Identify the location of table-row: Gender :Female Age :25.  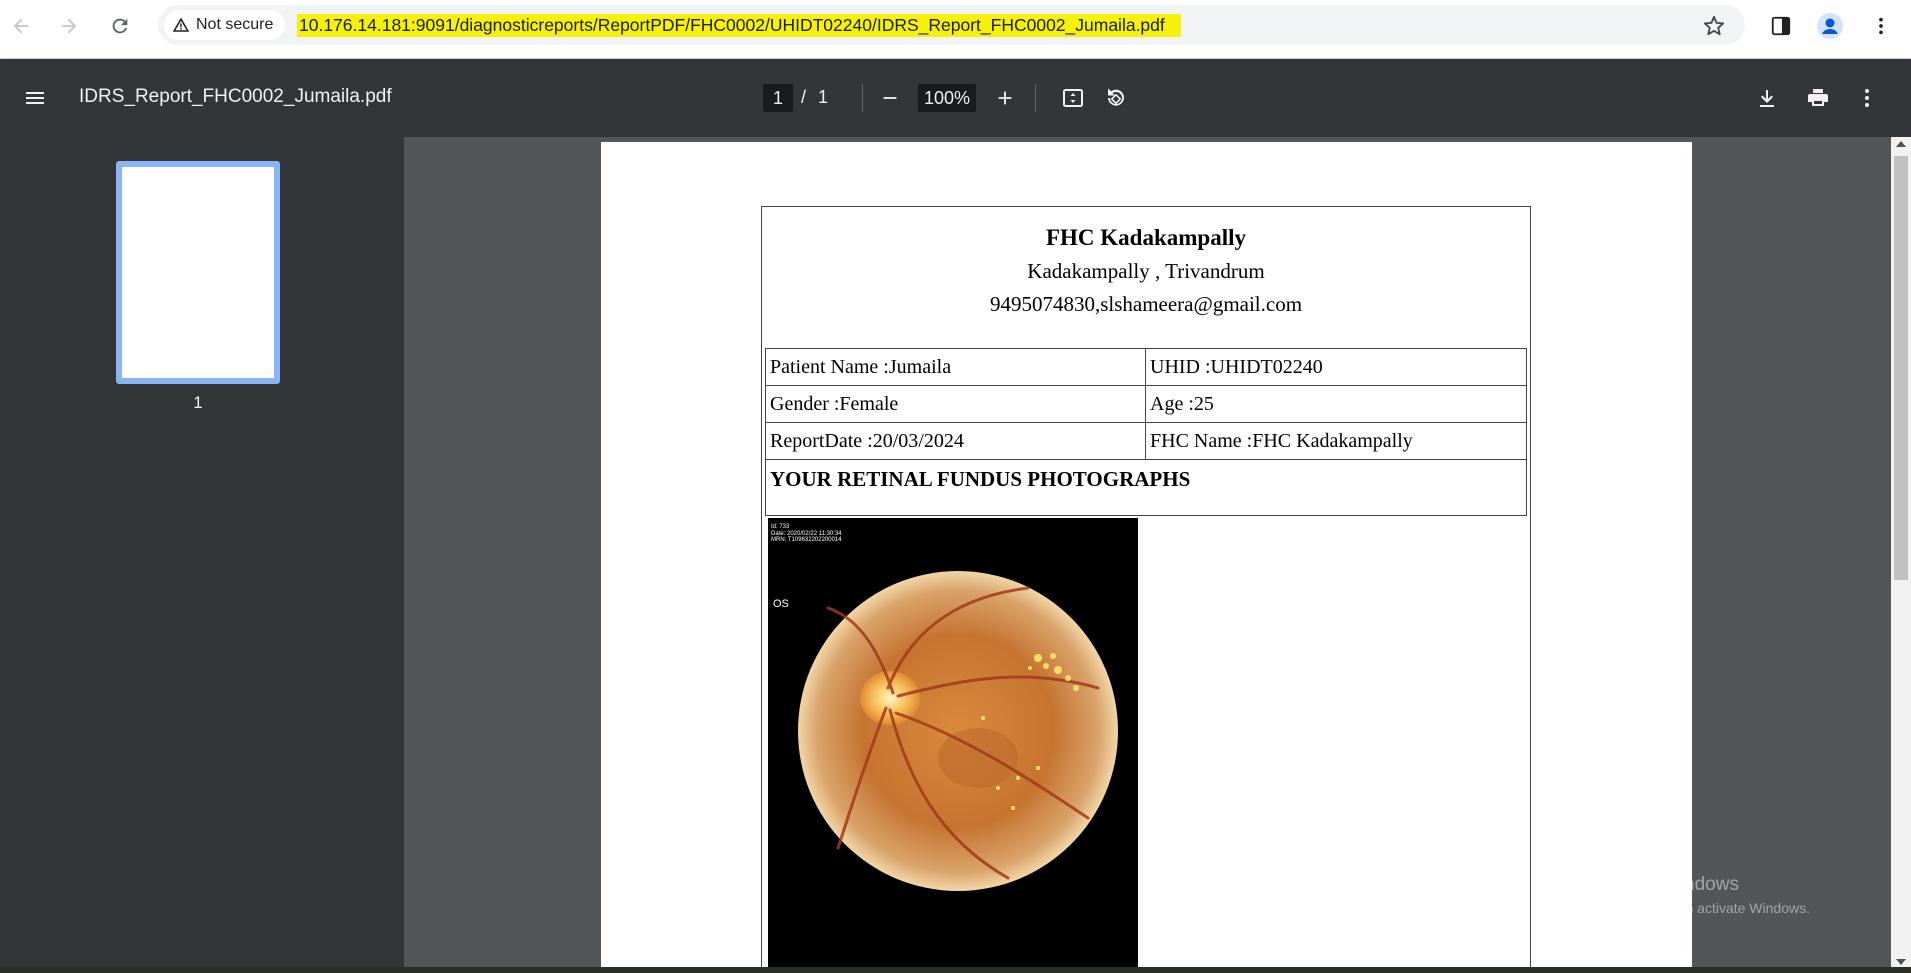
(1146, 404).